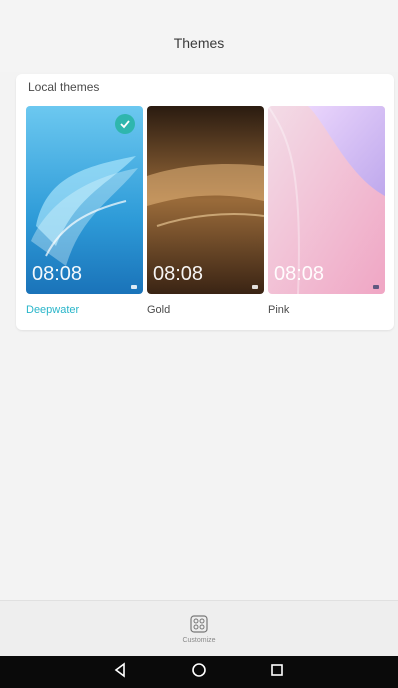 This screenshot has height=688, width=398. Describe the element at coordinates (64, 87) in the screenshot. I see `section-title: Local themes` at that location.